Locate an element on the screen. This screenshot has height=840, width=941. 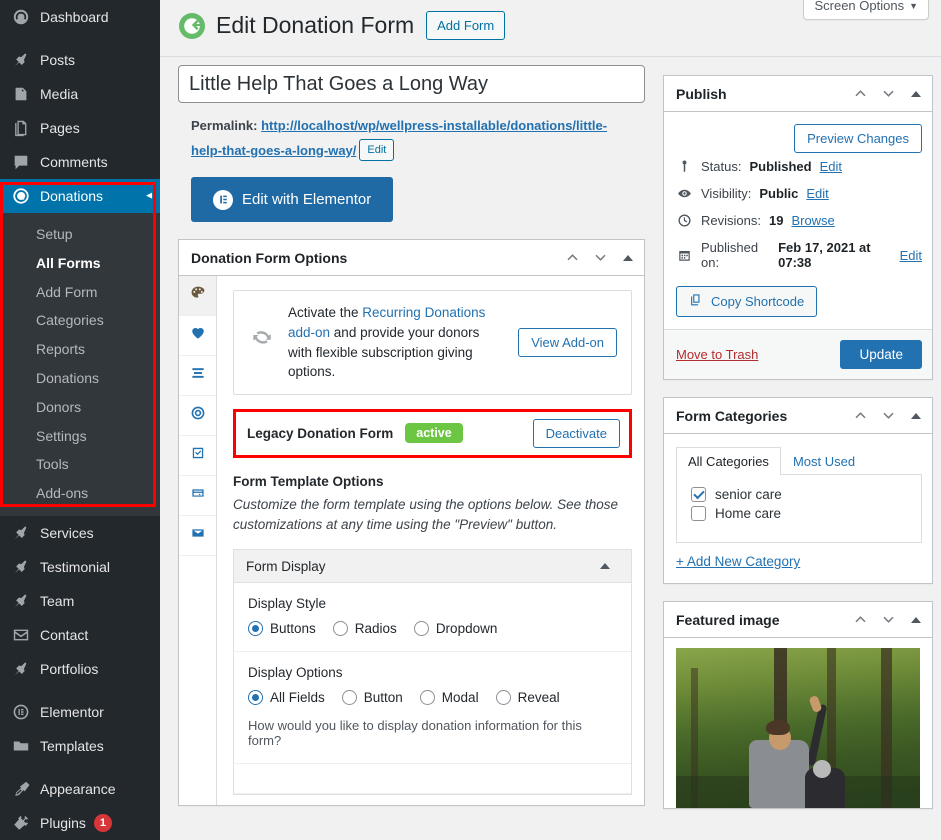
publish-actions: Move to Trash Update is located at coordinates (798, 354).